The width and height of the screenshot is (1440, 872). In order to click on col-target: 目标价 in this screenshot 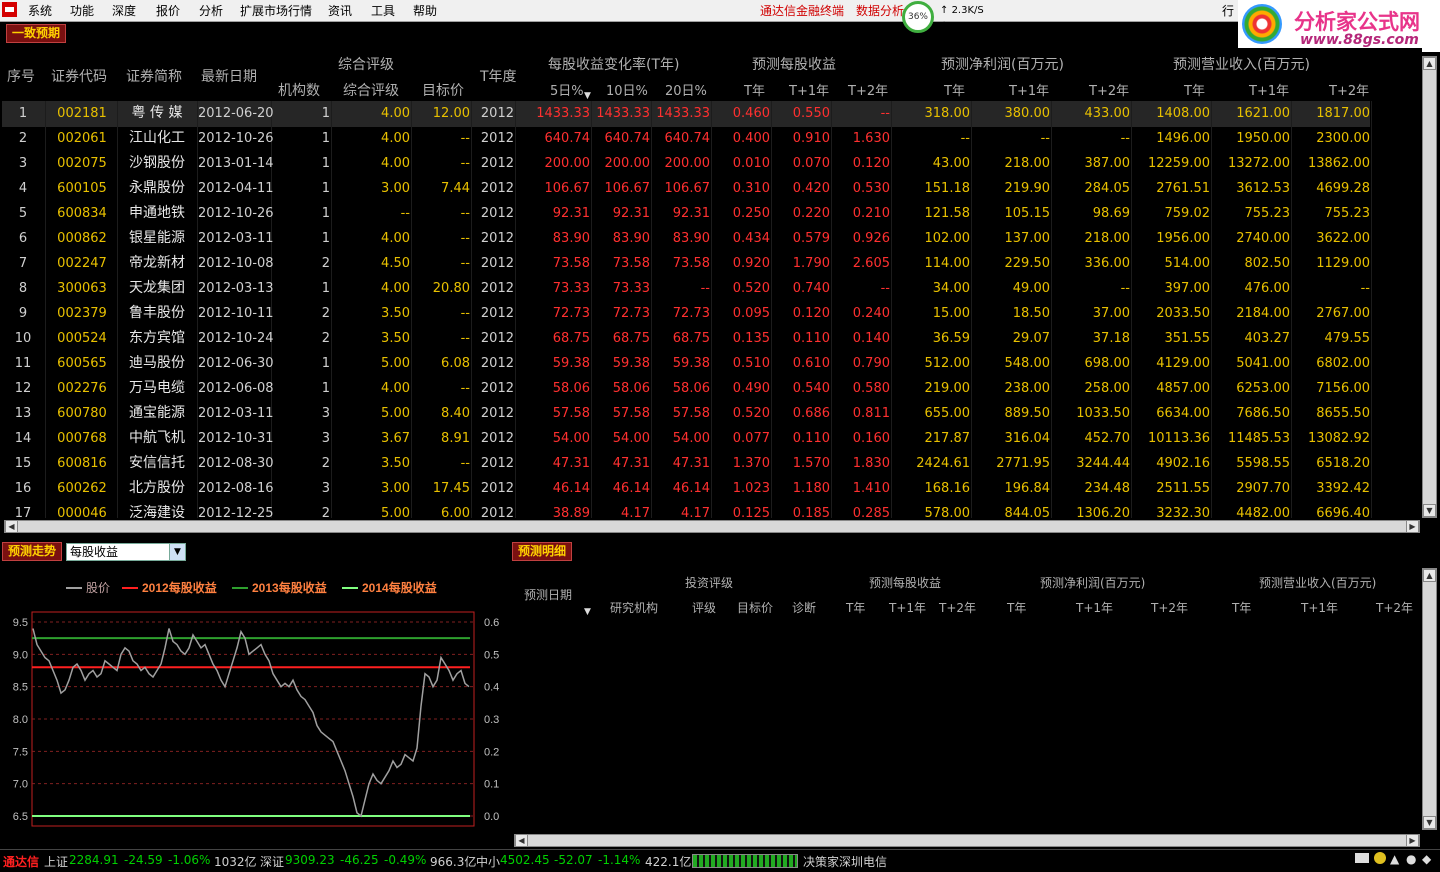, I will do `click(443, 90)`.